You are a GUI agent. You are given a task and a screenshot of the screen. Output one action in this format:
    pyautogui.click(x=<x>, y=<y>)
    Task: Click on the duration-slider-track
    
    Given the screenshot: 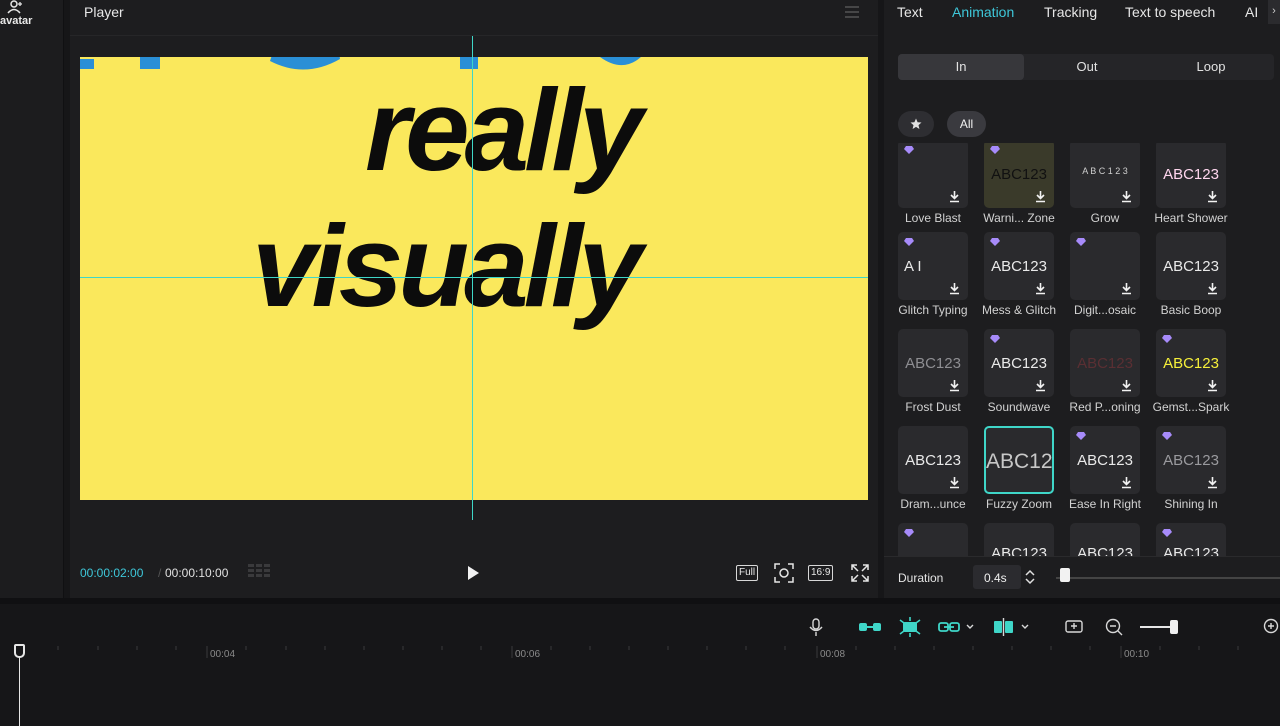 What is the action you would take?
    pyautogui.click(x=1168, y=578)
    